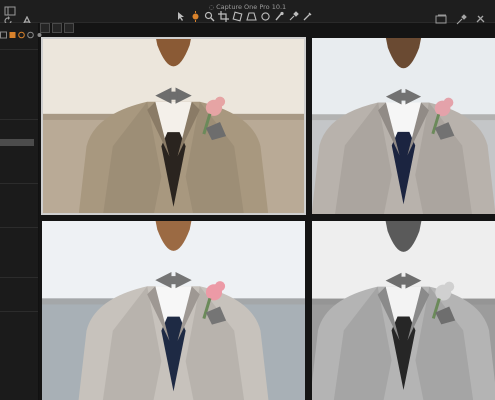  What do you see at coordinates (8, 18) in the screenshot?
I see `rotate-icon` at bounding box center [8, 18].